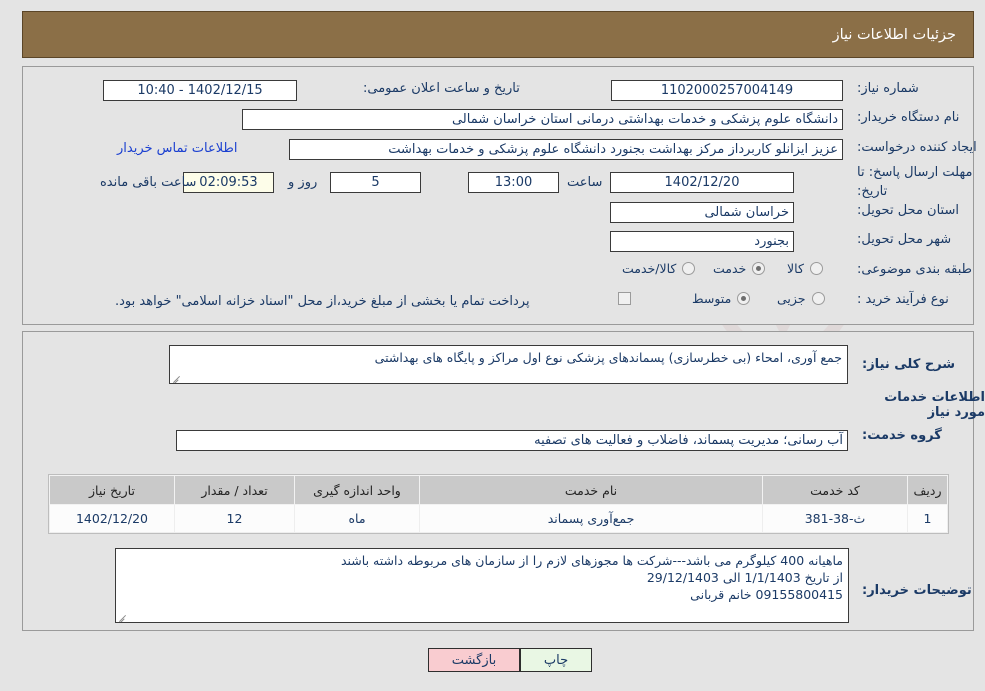  I want to click on th-quantity: تعداد / مقدار, so click(234, 490).